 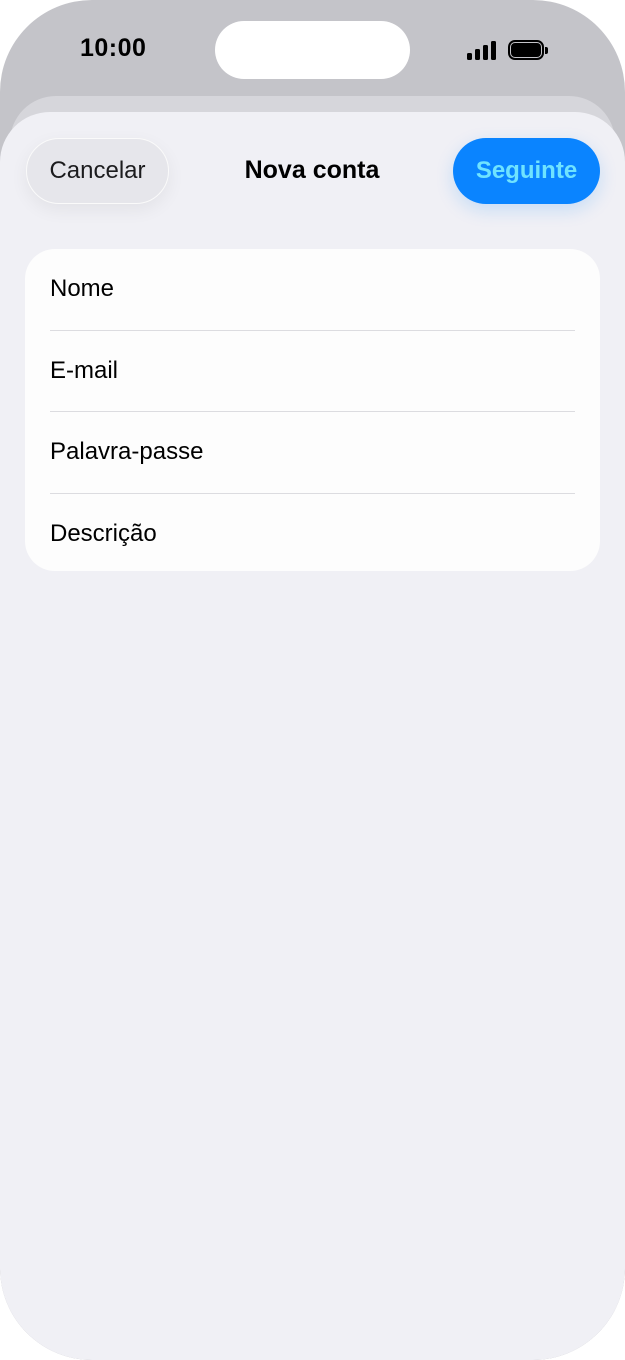 I want to click on description-row, so click(x=312, y=533).